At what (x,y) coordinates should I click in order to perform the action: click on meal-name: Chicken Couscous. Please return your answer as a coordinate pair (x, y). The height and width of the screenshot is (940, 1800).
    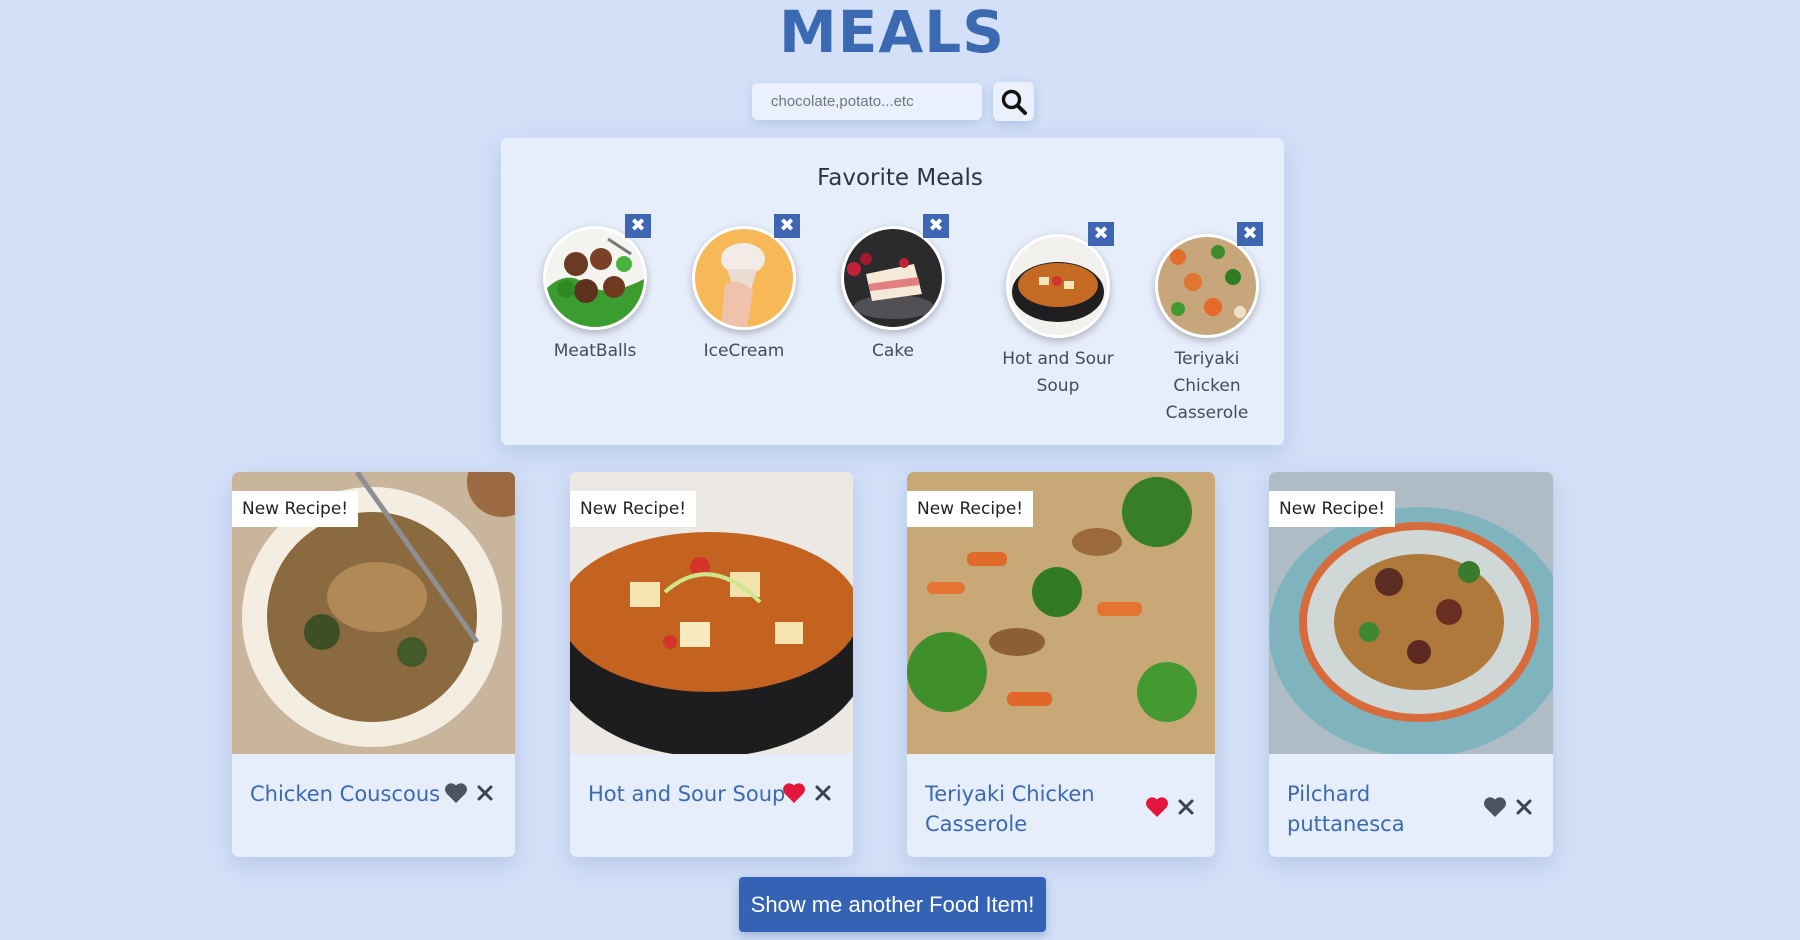
    Looking at the image, I should click on (345, 794).